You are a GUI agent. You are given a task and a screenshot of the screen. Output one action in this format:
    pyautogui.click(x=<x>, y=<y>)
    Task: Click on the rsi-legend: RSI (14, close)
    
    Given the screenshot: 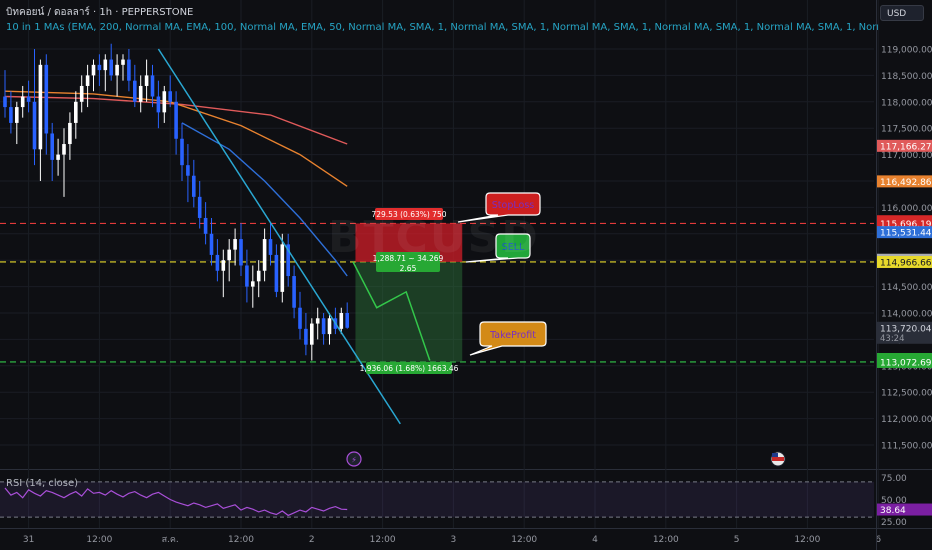 What is the action you would take?
    pyautogui.click(x=42, y=483)
    